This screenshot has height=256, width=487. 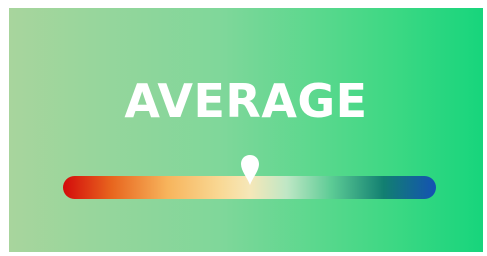 What do you see at coordinates (249, 170) in the screenshot?
I see `map-pin-icon` at bounding box center [249, 170].